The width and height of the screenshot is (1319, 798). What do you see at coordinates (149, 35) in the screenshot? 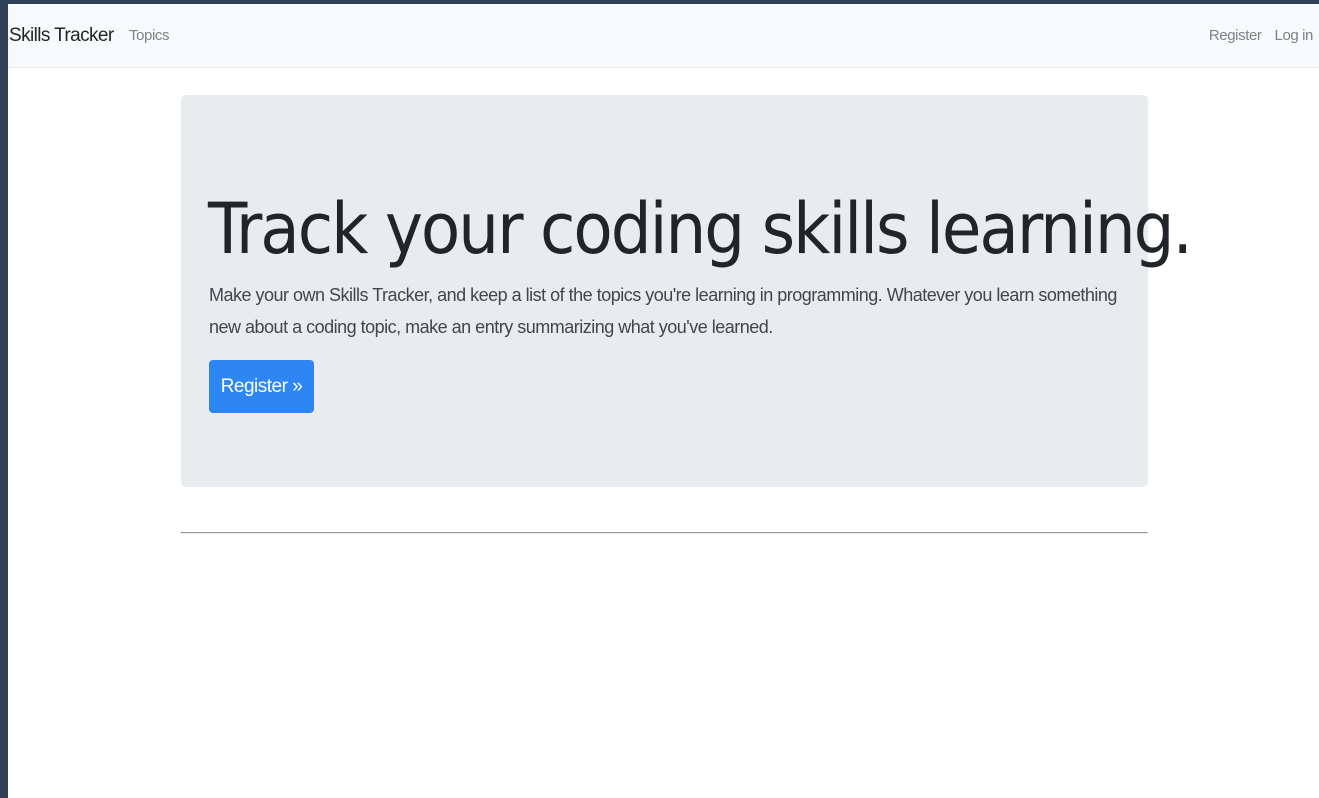
I see `nav-link-topics: Topics` at bounding box center [149, 35].